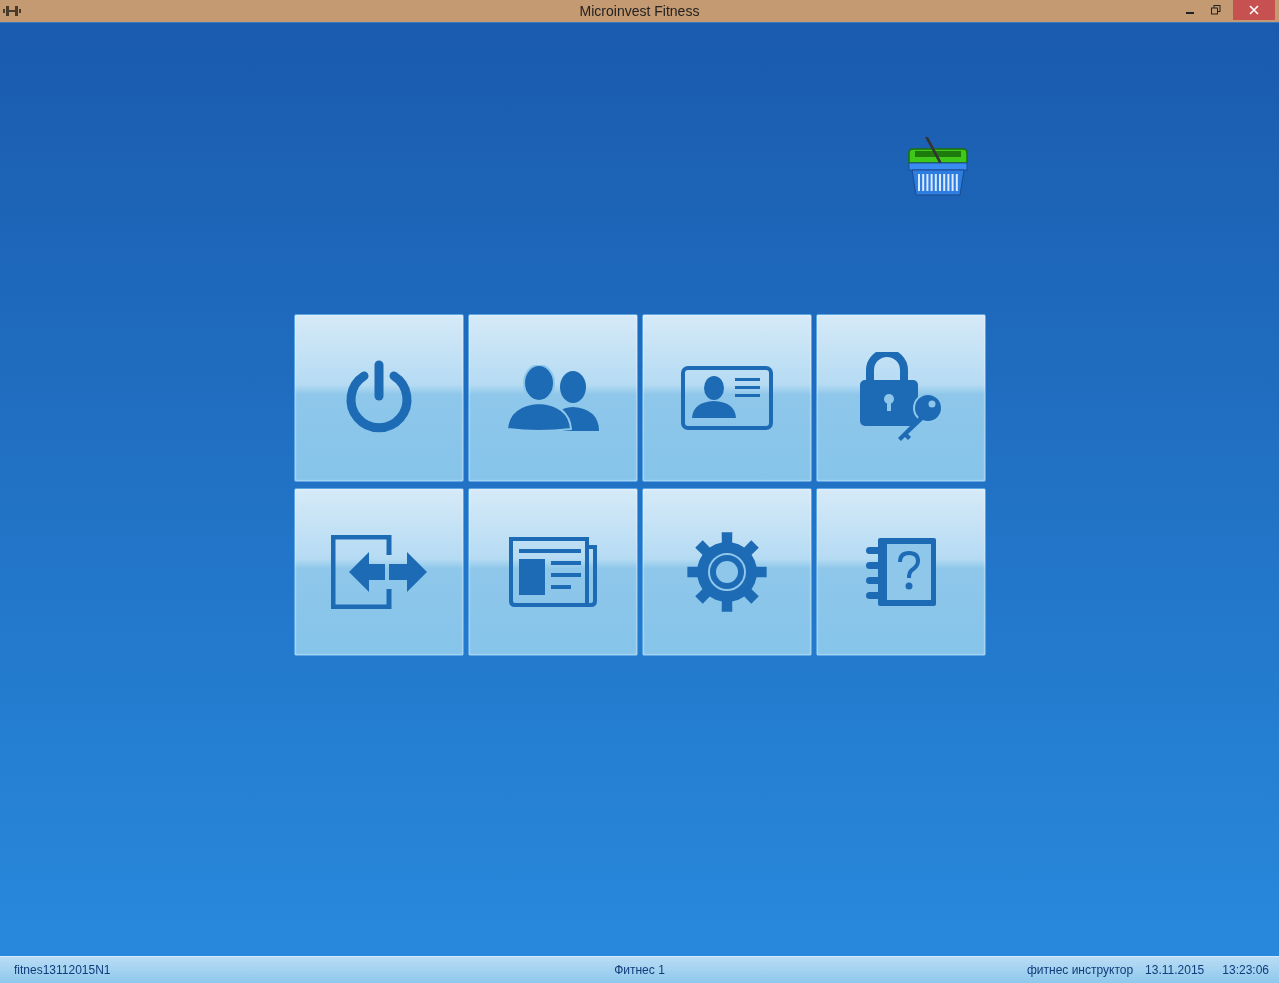 This screenshot has height=983, width=1279. Describe the element at coordinates (1080, 970) in the screenshot. I see `user-role: фитнес инструктор` at that location.